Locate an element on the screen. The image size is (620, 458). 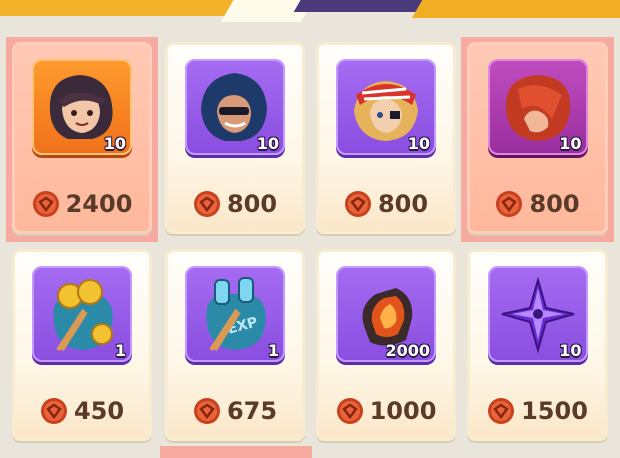
item-tile: EXP 1 is located at coordinates (235, 314).